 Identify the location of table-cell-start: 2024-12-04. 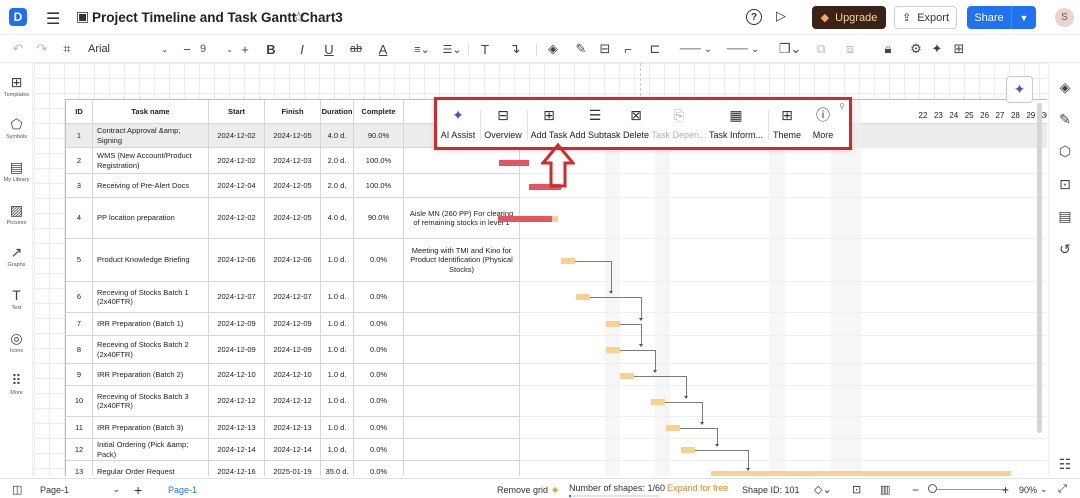
(237, 186).